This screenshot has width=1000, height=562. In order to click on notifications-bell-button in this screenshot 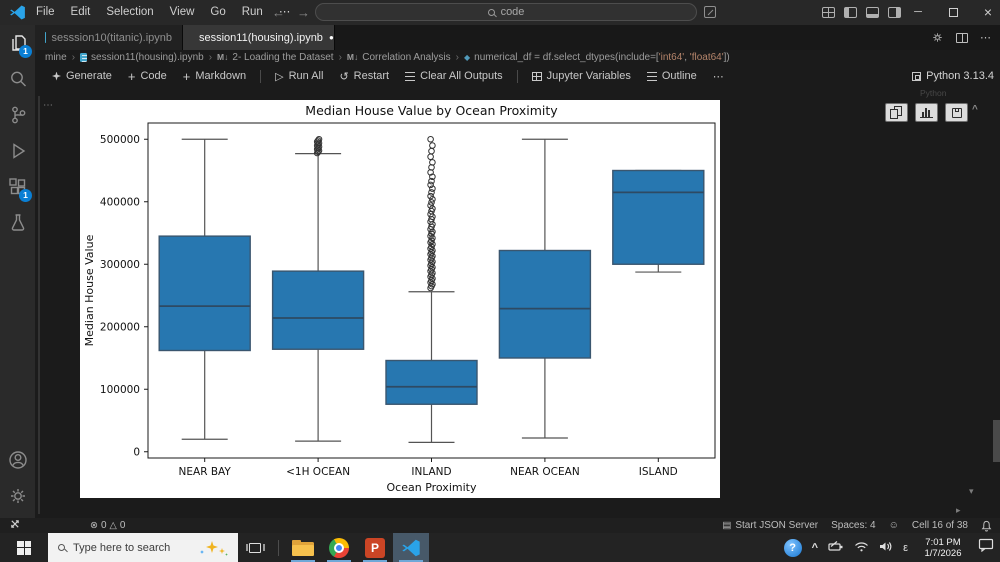, I will do `click(986, 526)`.